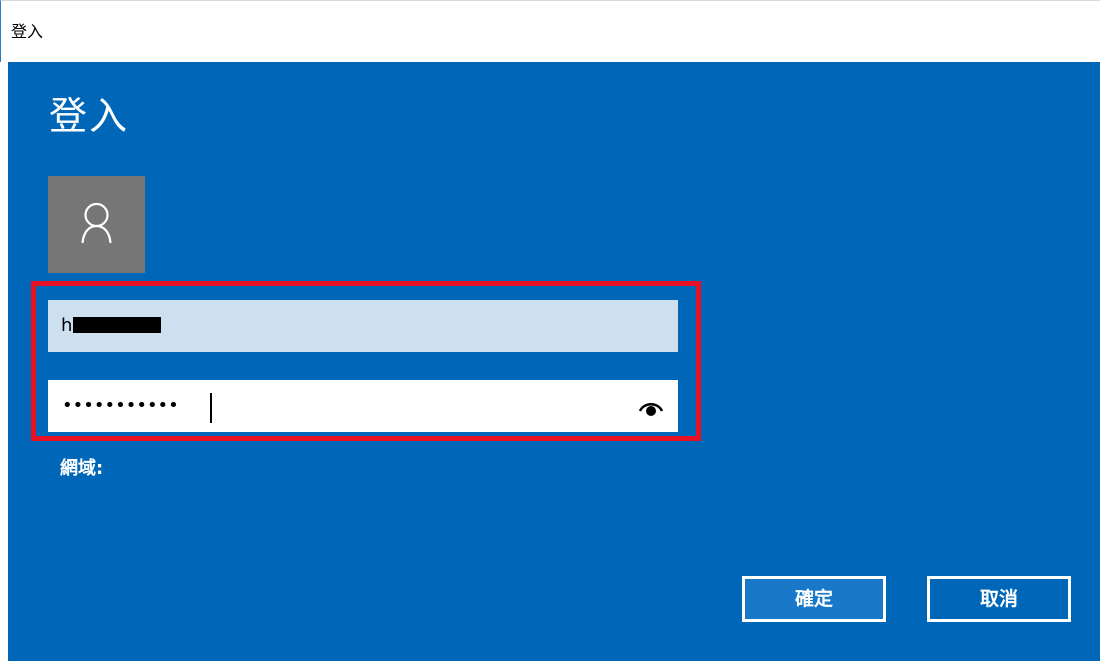 The width and height of the screenshot is (1100, 661). Describe the element at coordinates (550, 31) in the screenshot. I see `title-bar: 登入` at that location.